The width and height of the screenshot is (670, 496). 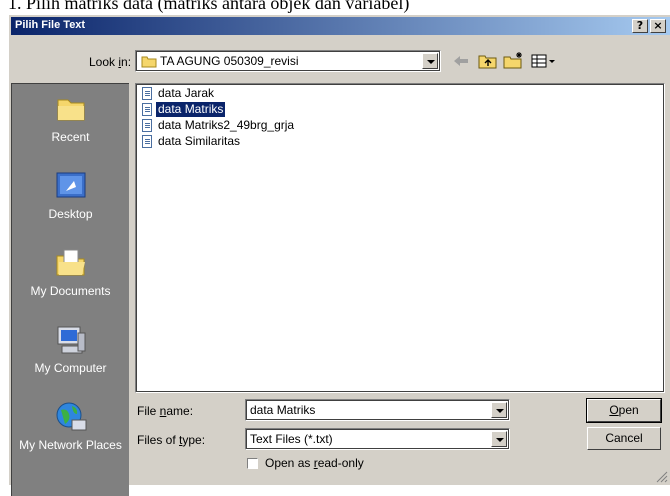 I want to click on new-folder-icon, so click(x=514, y=60).